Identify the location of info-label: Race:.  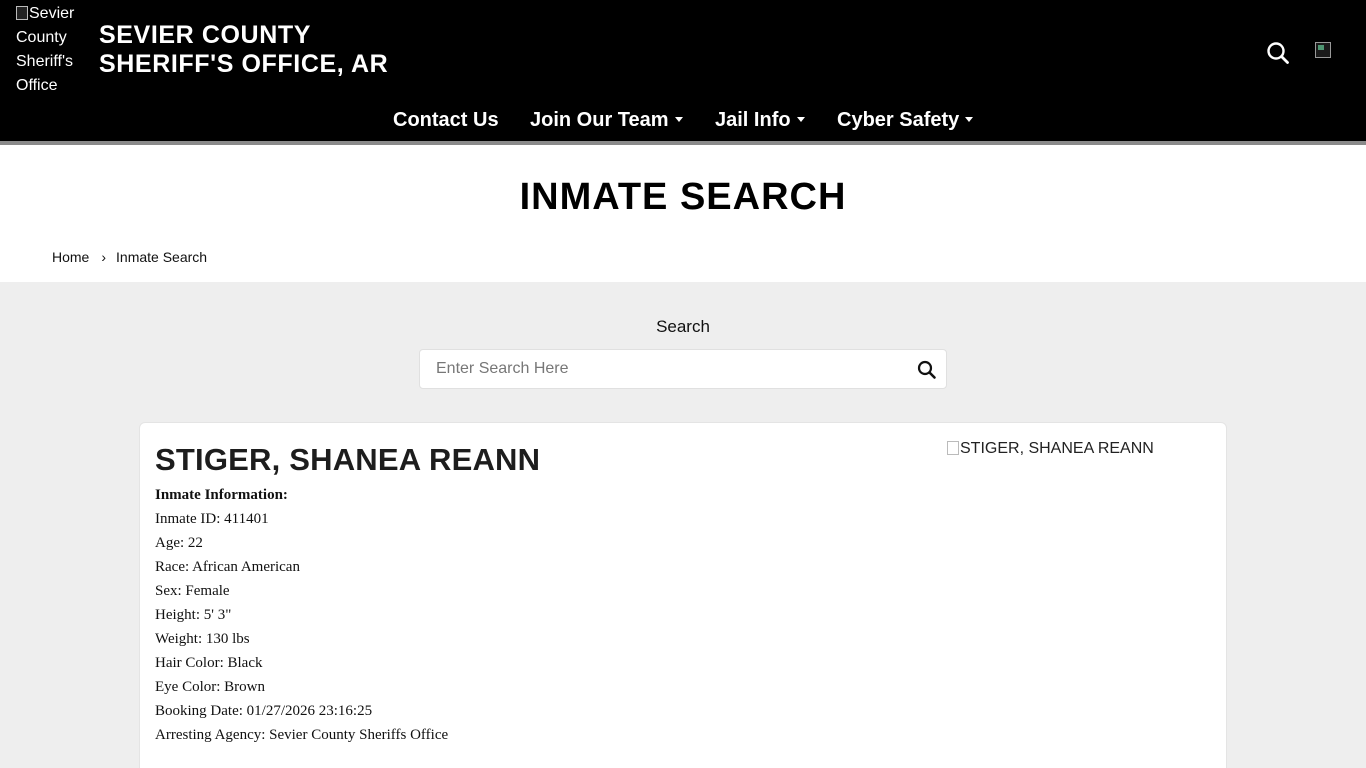
(172, 567).